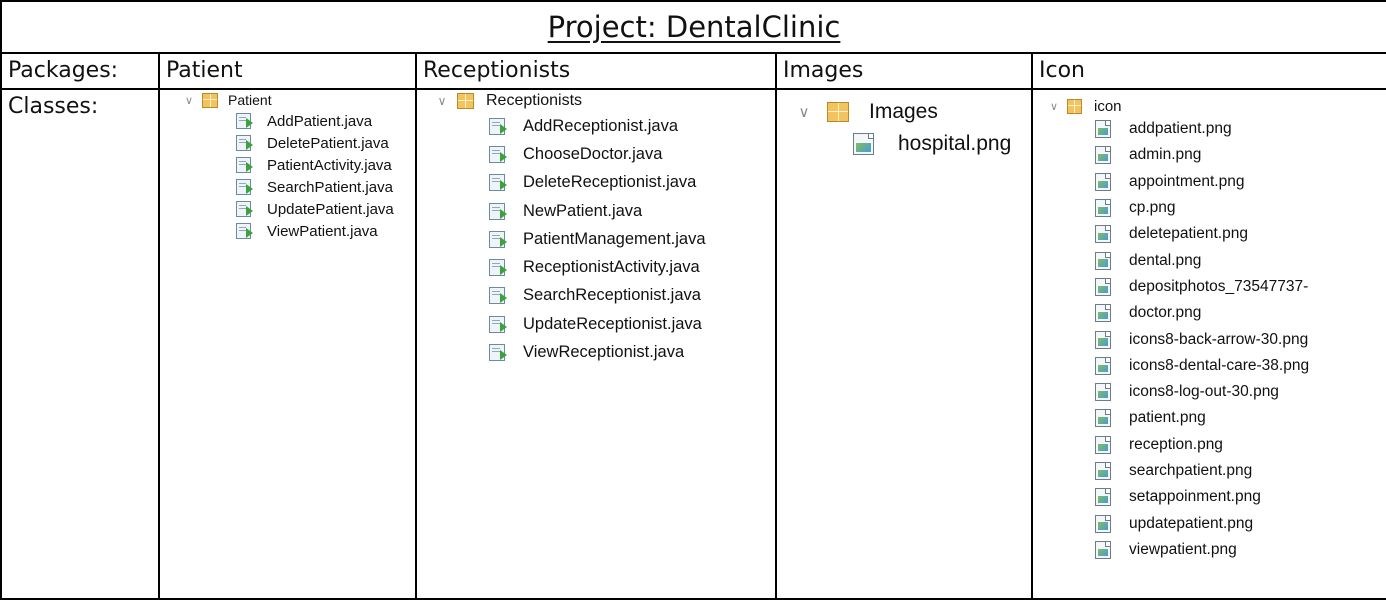  I want to click on file-item: dental.png, so click(1209, 260).